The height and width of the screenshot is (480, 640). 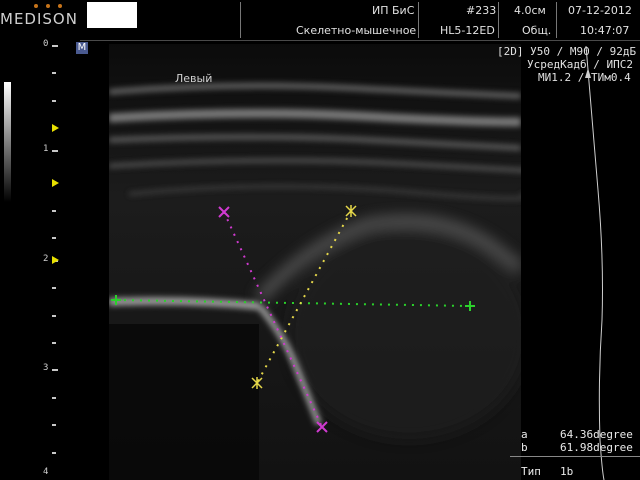 I want to click on angle-a-value: 64.36degree, so click(x=596, y=434).